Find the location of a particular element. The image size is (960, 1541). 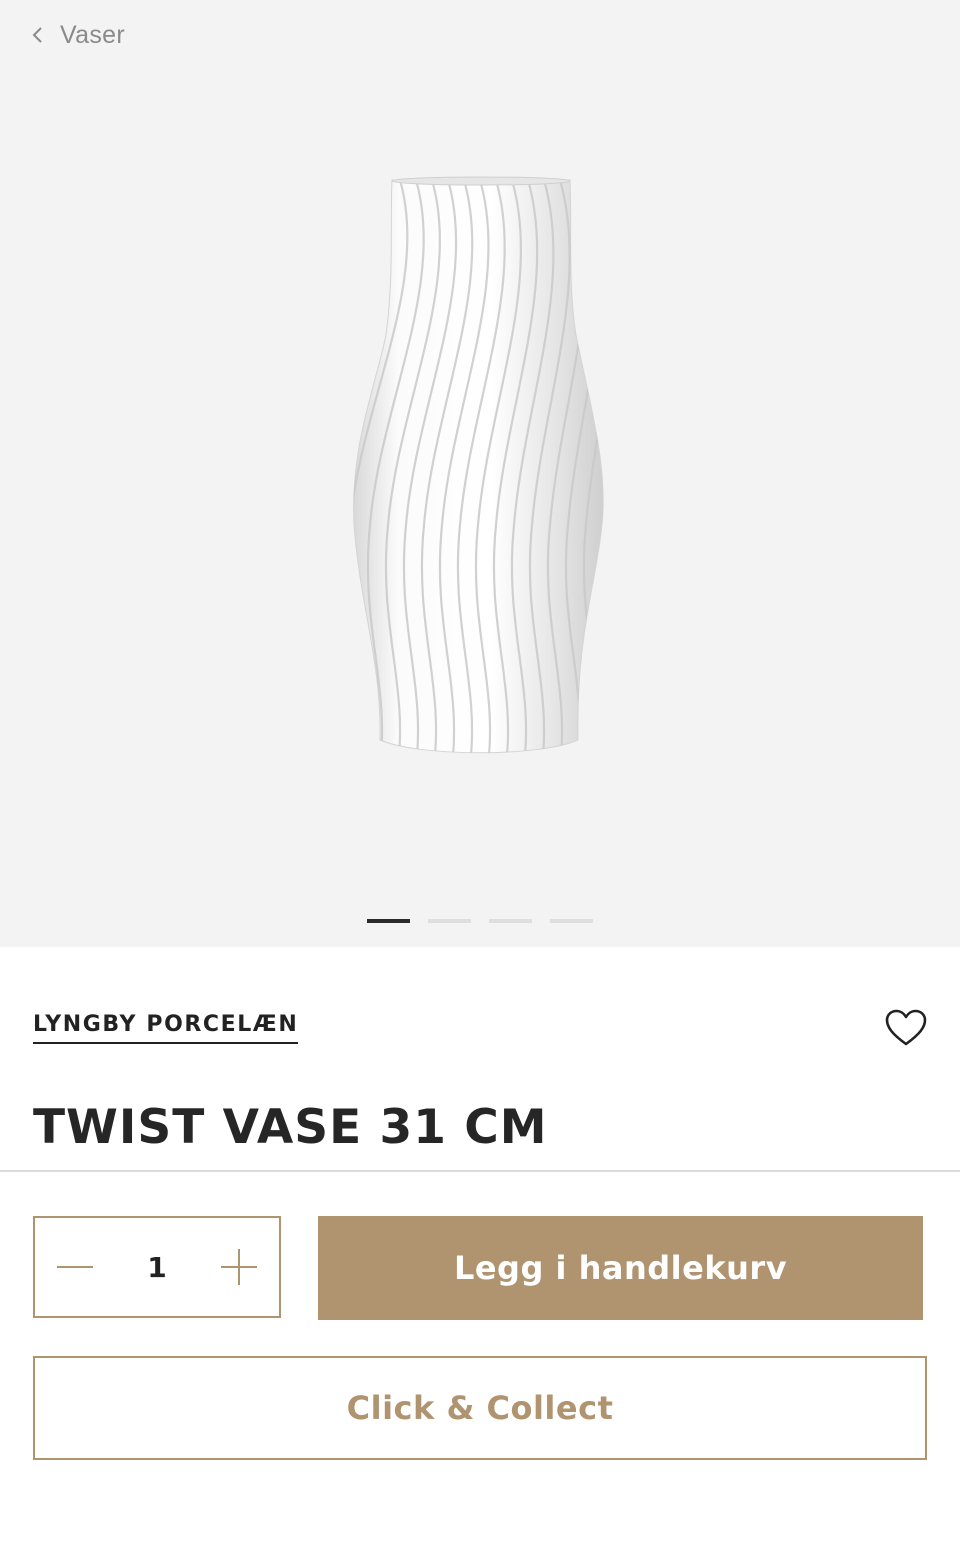

back-link: Vaser is located at coordinates (77, 35).